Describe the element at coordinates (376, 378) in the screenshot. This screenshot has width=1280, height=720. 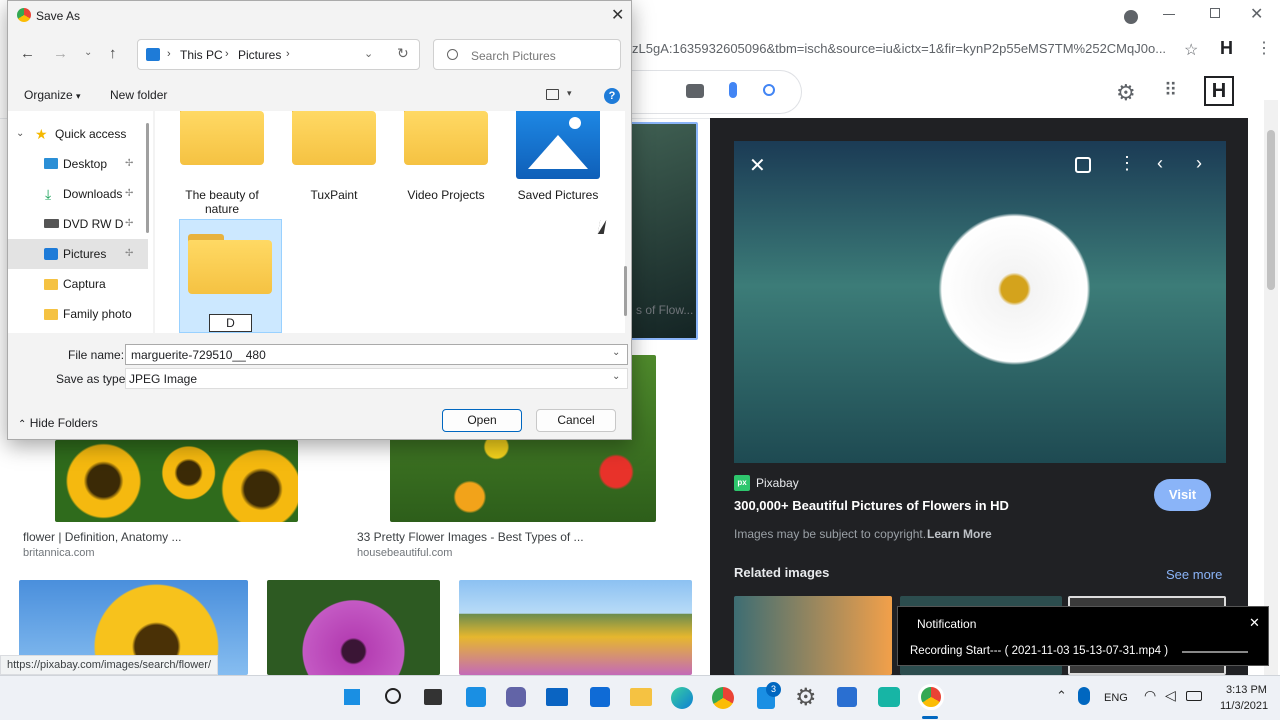
I see `save-type-select: JPEG Image ⌄` at that location.